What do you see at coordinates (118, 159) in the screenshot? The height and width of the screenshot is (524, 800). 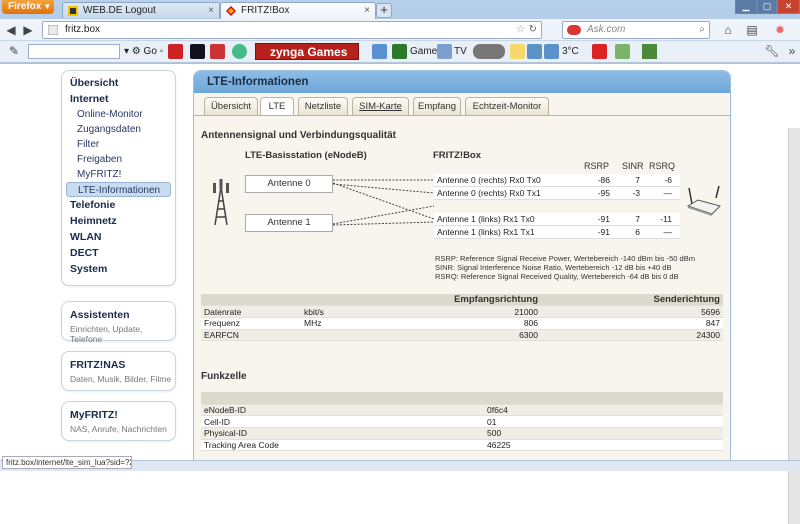 I see `menu-item-freigaben: Freigaben` at bounding box center [118, 159].